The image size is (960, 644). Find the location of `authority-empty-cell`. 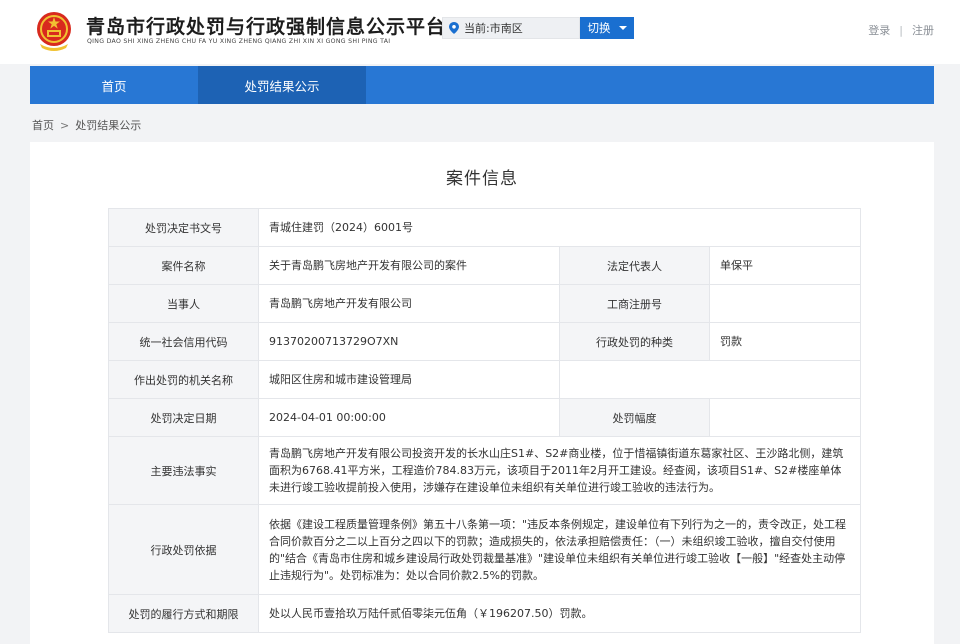

authority-empty-cell is located at coordinates (710, 379).